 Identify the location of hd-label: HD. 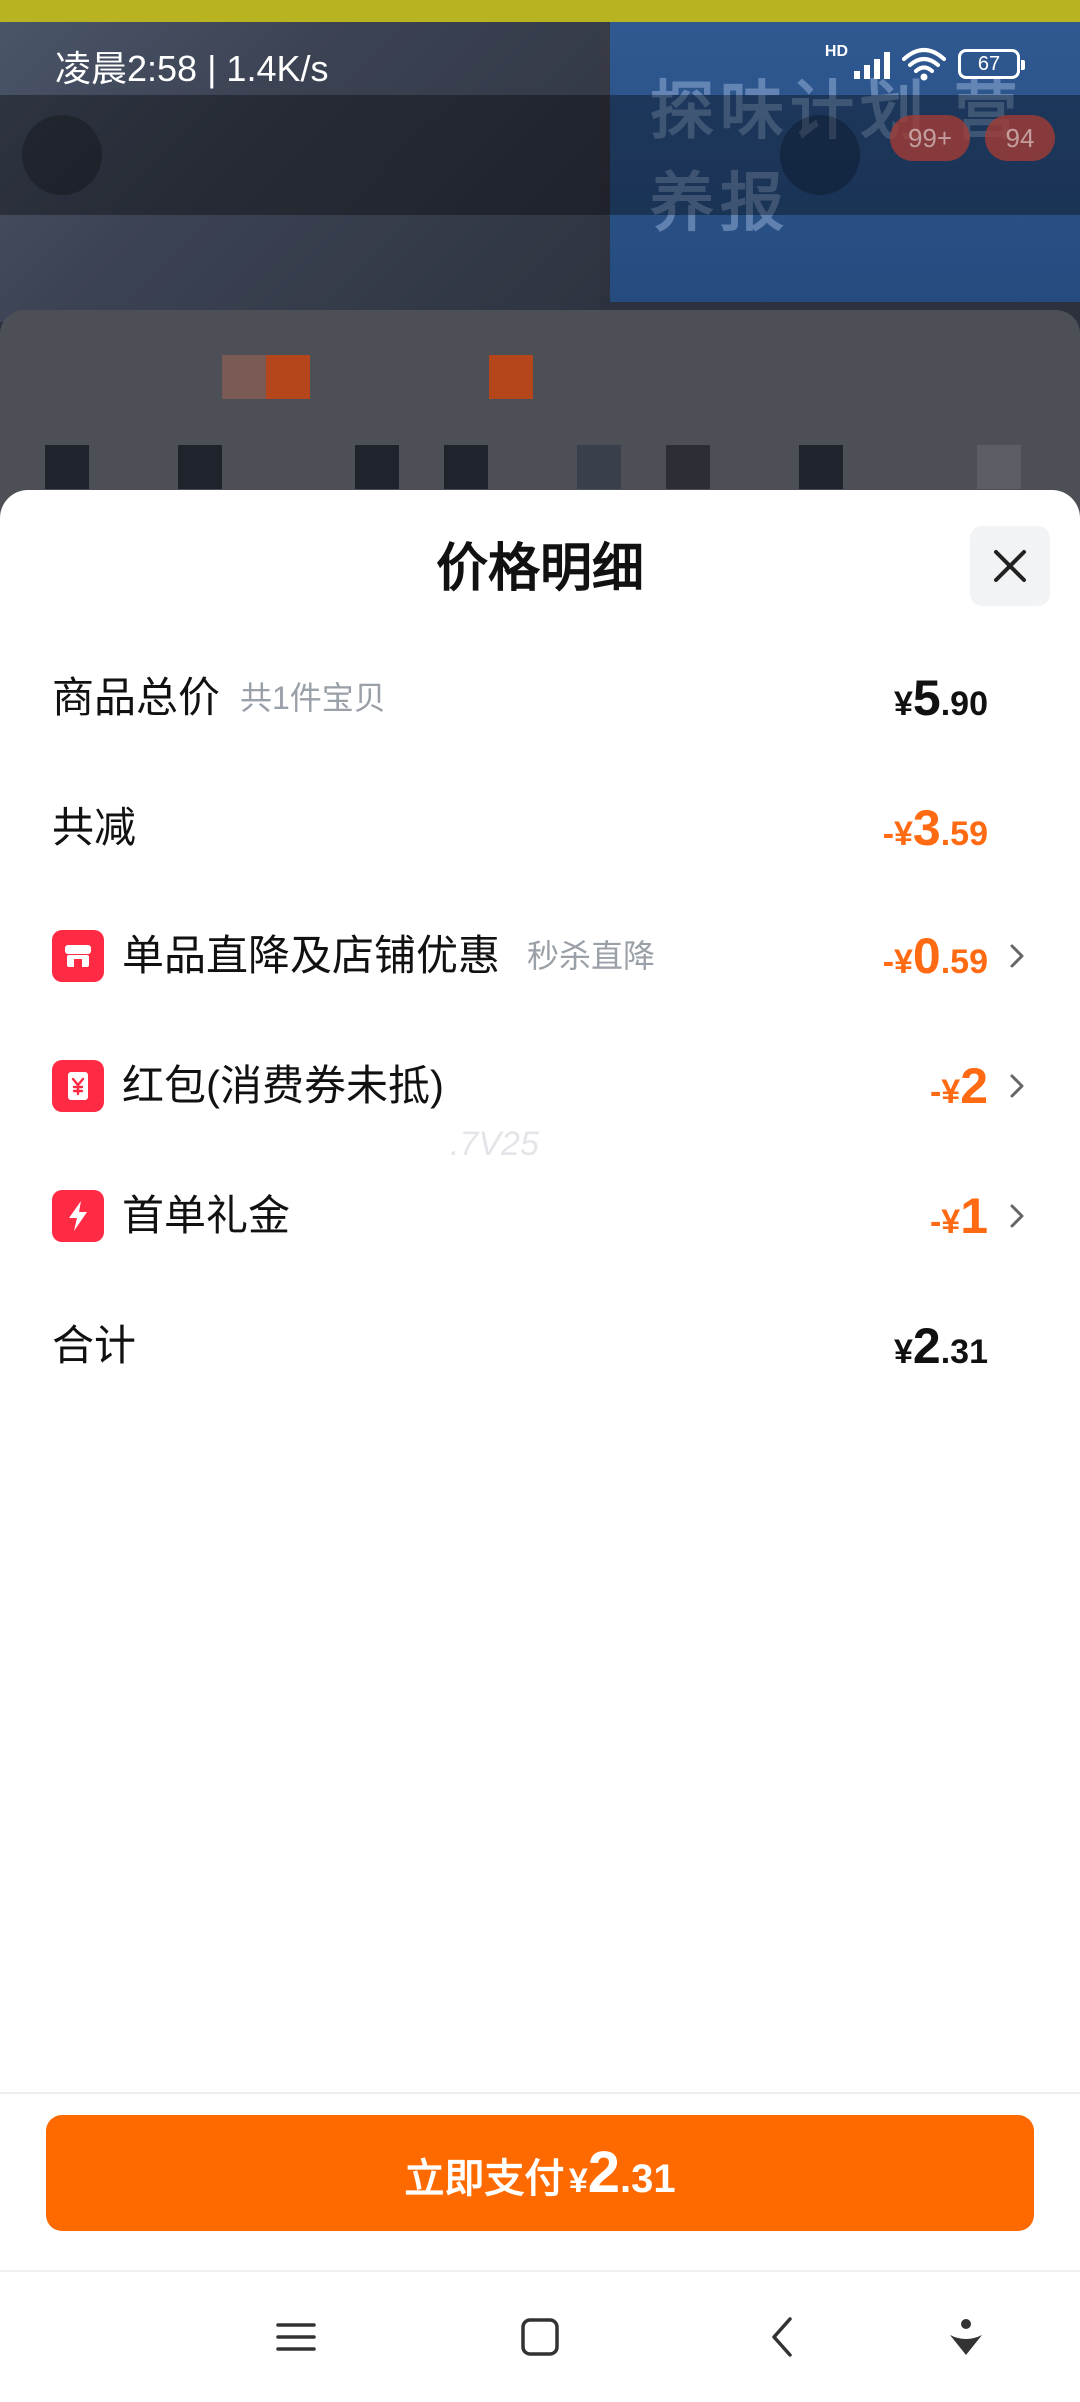
(836, 51).